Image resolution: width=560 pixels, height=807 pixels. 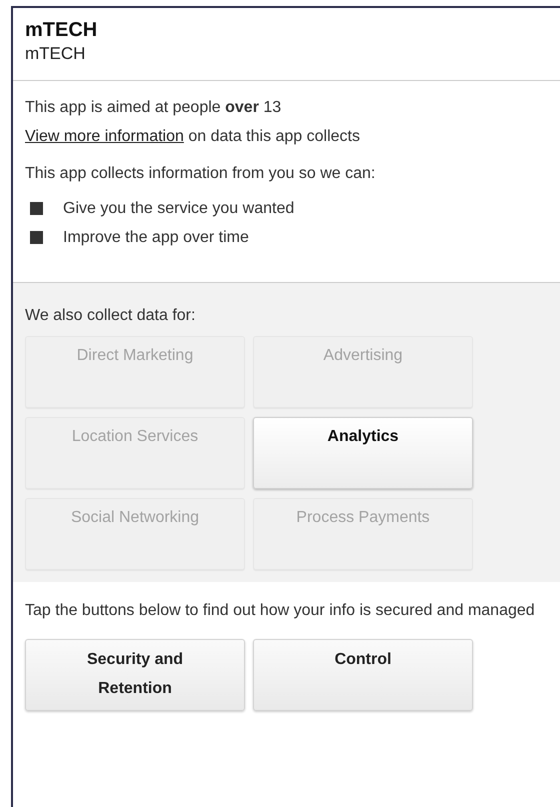 What do you see at coordinates (110, 316) in the screenshot?
I see `section-heading: We also collect data for:` at bounding box center [110, 316].